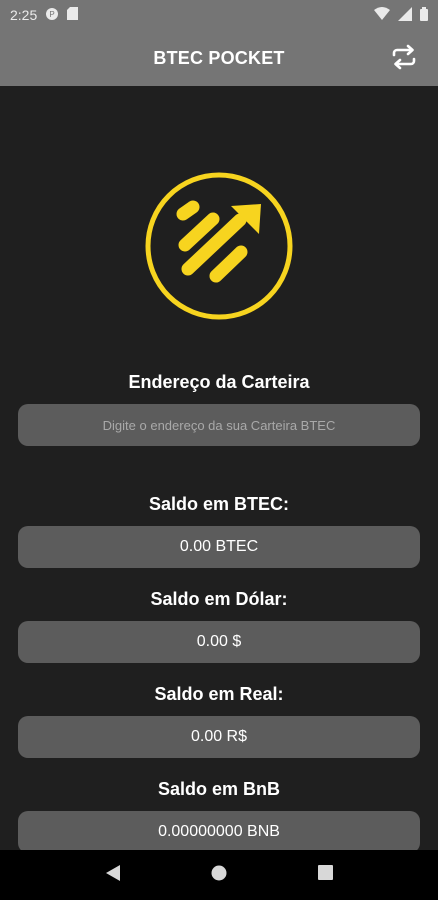 The image size is (438, 900). I want to click on back-button, so click(113, 875).